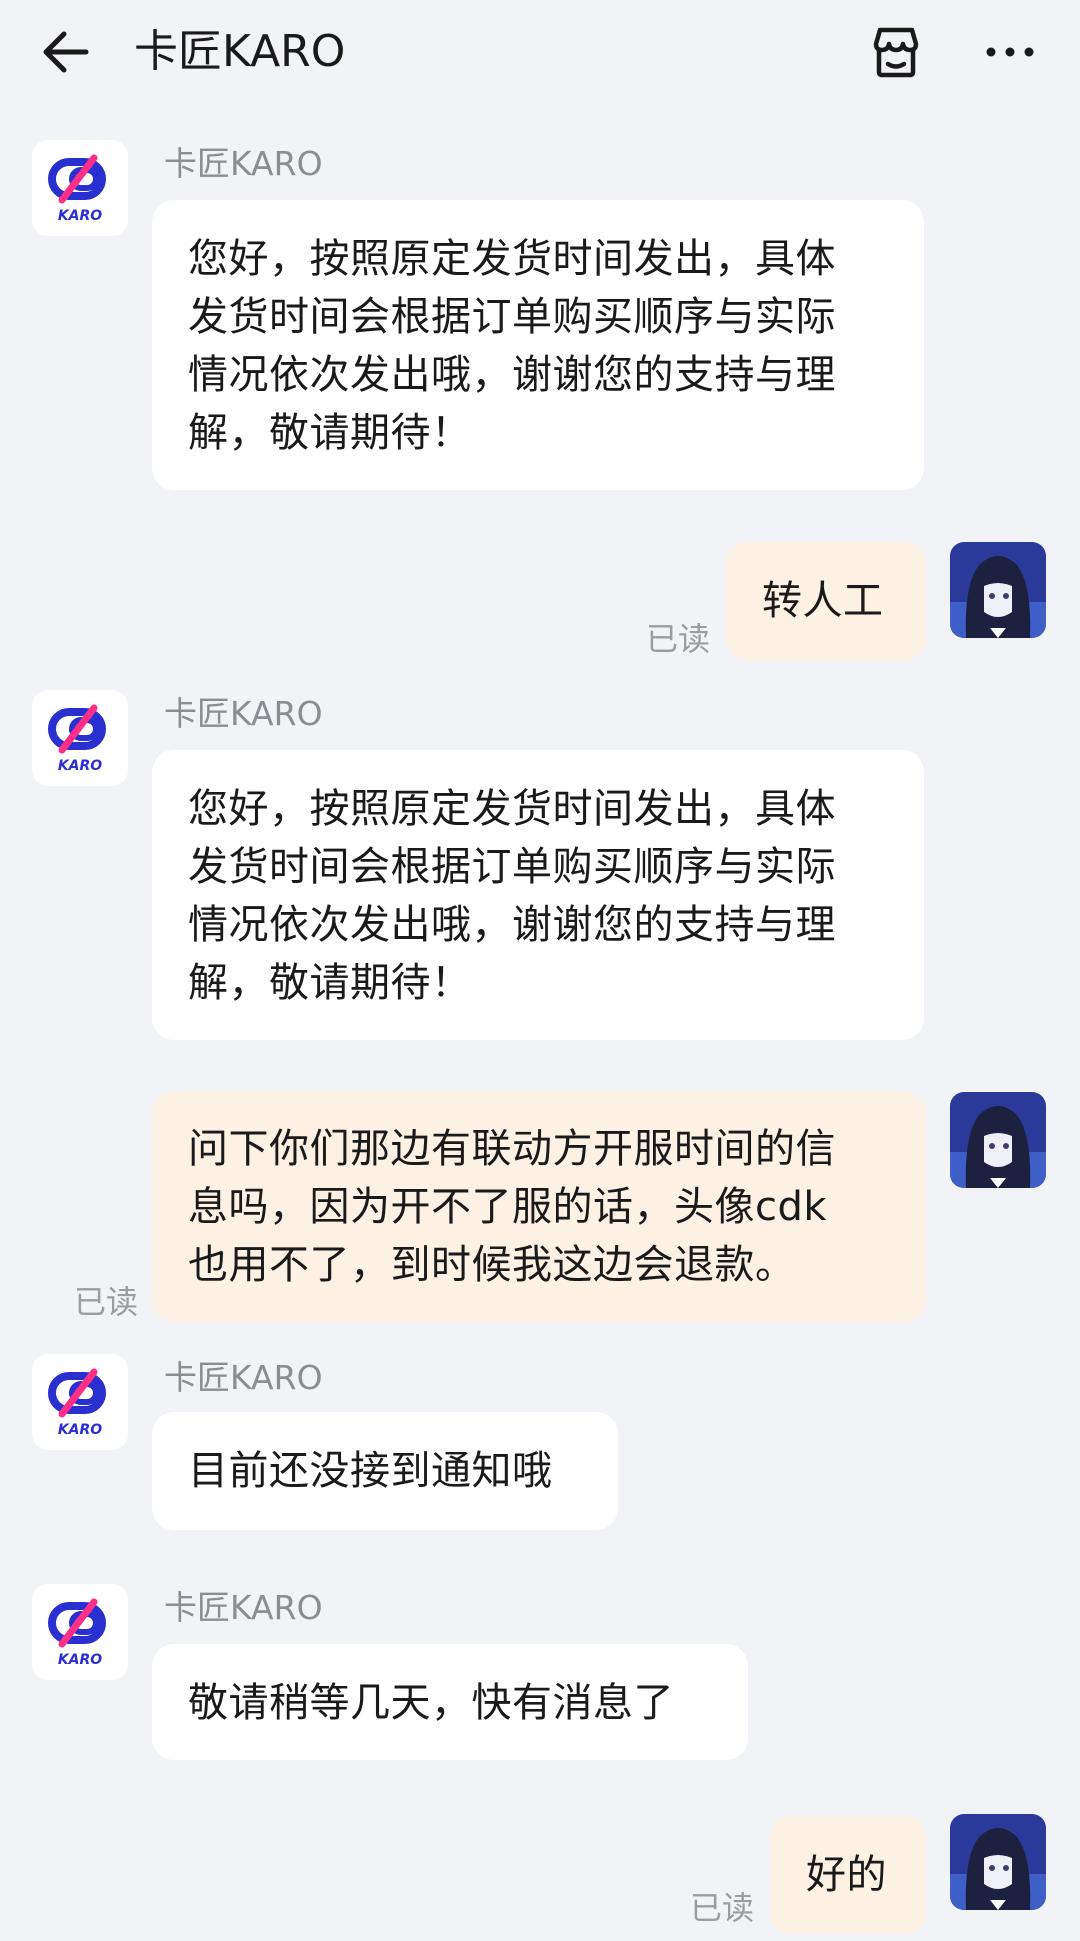 The height and width of the screenshot is (1941, 1080). What do you see at coordinates (240, 51) in the screenshot?
I see `chat-title: 卡匠KARO` at bounding box center [240, 51].